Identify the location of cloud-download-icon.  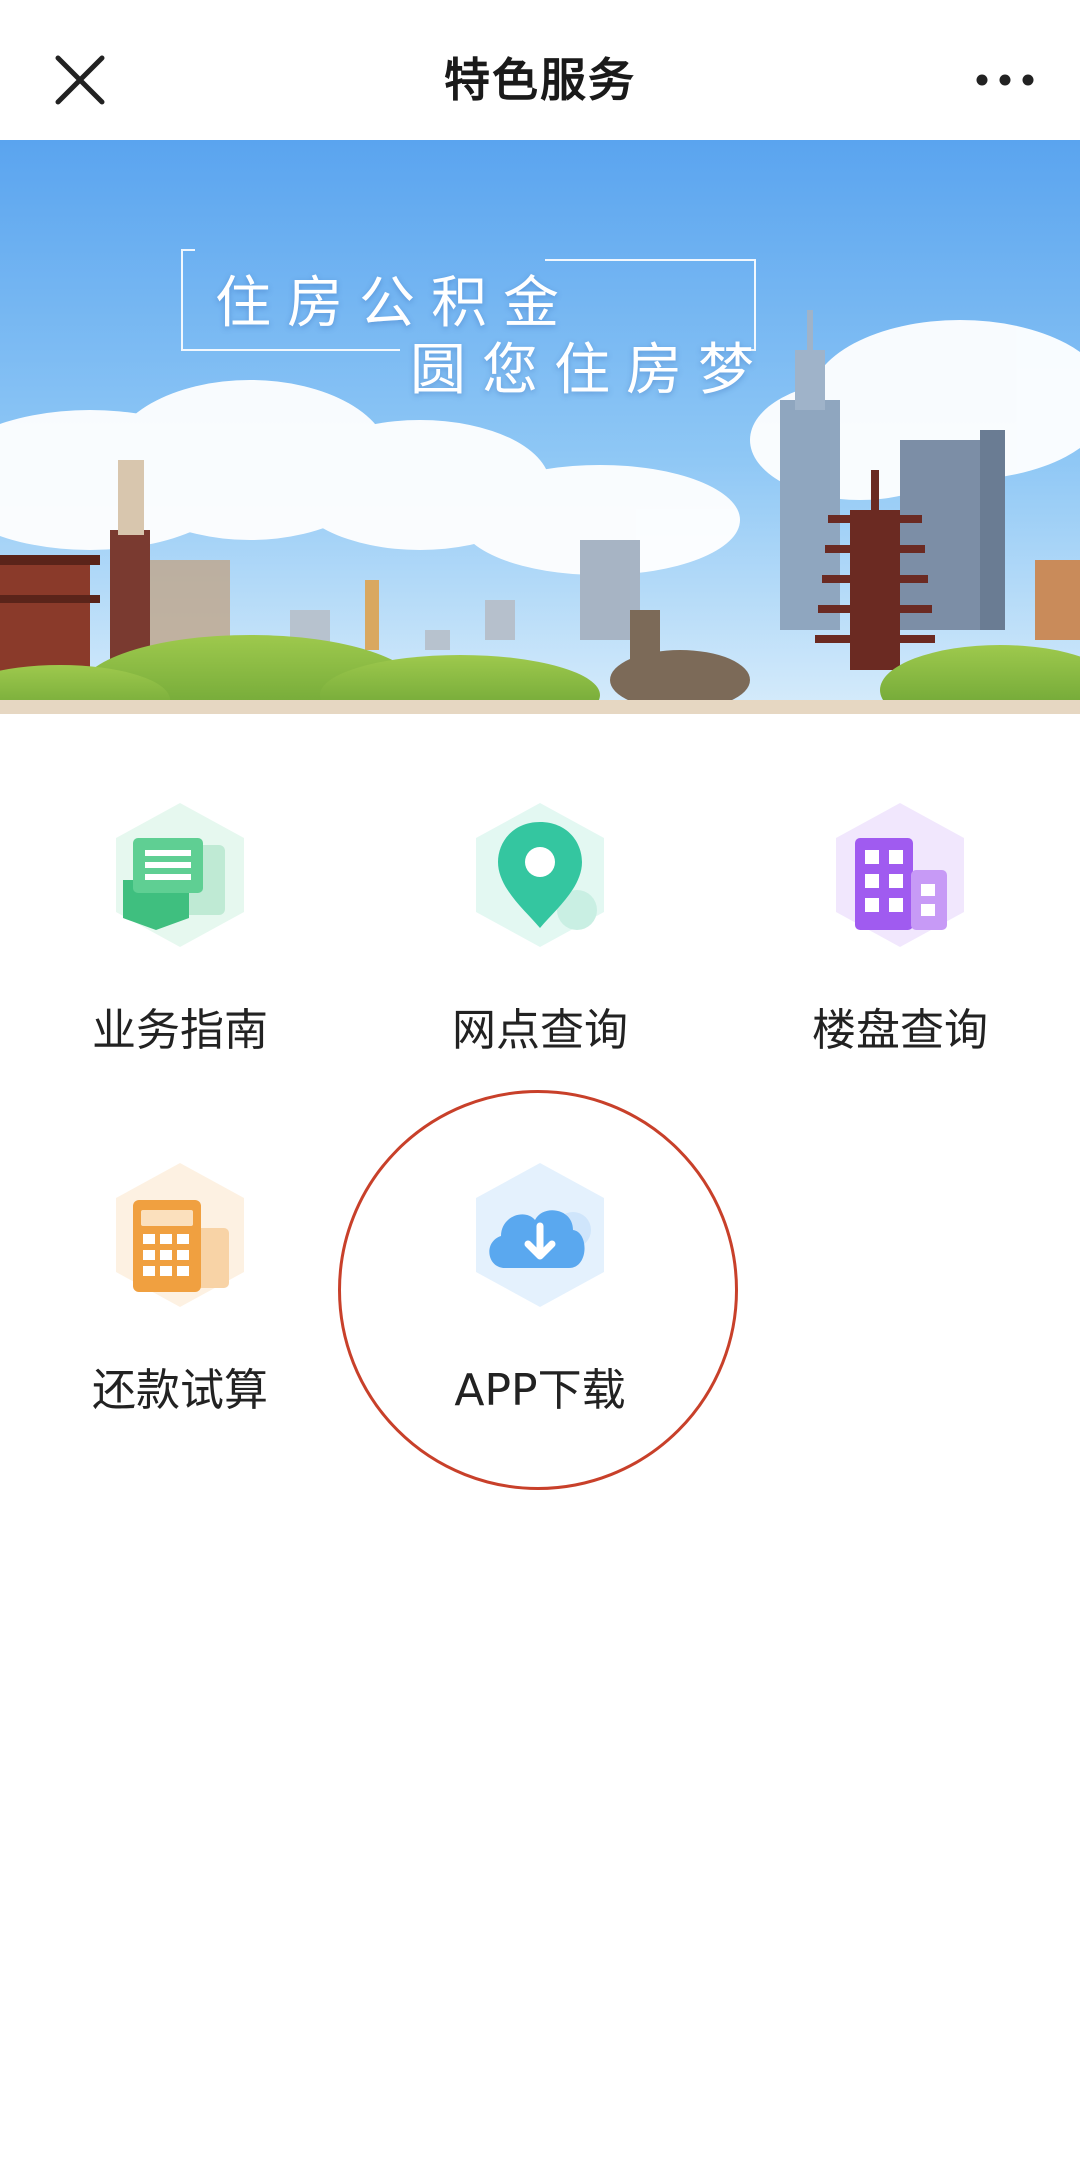
(540, 1235).